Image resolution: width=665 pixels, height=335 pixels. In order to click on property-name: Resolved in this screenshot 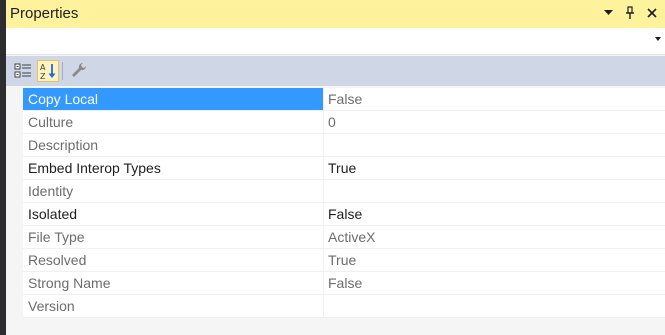, I will do `click(173, 260)`.